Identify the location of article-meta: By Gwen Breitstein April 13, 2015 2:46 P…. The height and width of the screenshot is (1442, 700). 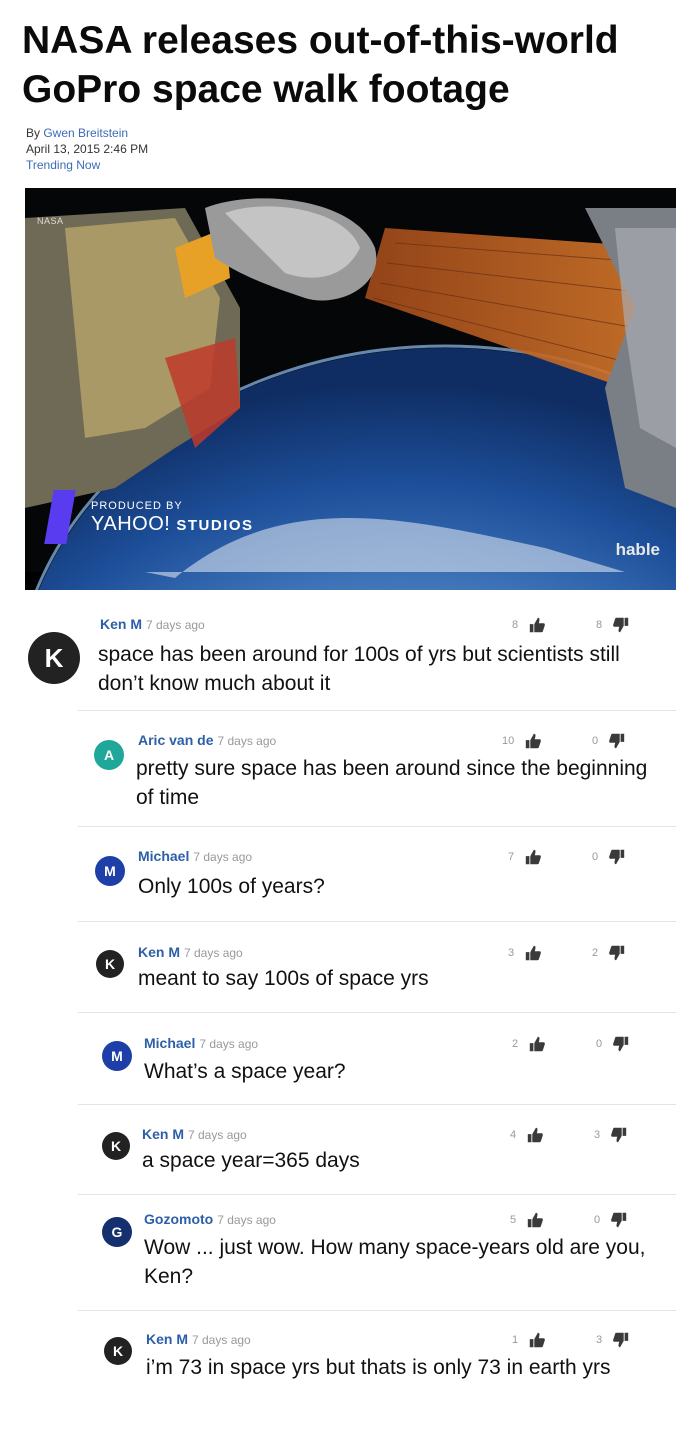
(87, 149).